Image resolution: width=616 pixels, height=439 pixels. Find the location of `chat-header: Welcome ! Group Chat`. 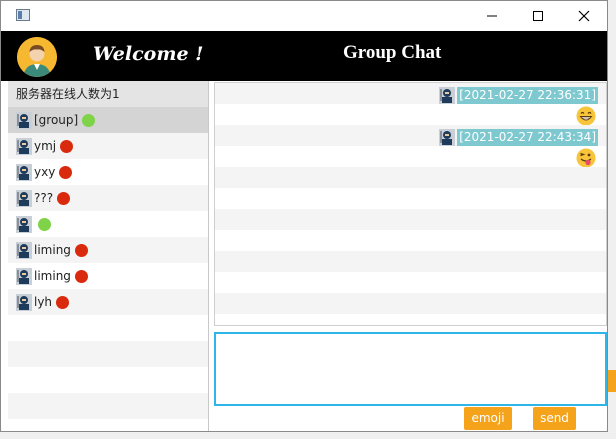

chat-header: Welcome ! Group Chat is located at coordinates (304, 56).